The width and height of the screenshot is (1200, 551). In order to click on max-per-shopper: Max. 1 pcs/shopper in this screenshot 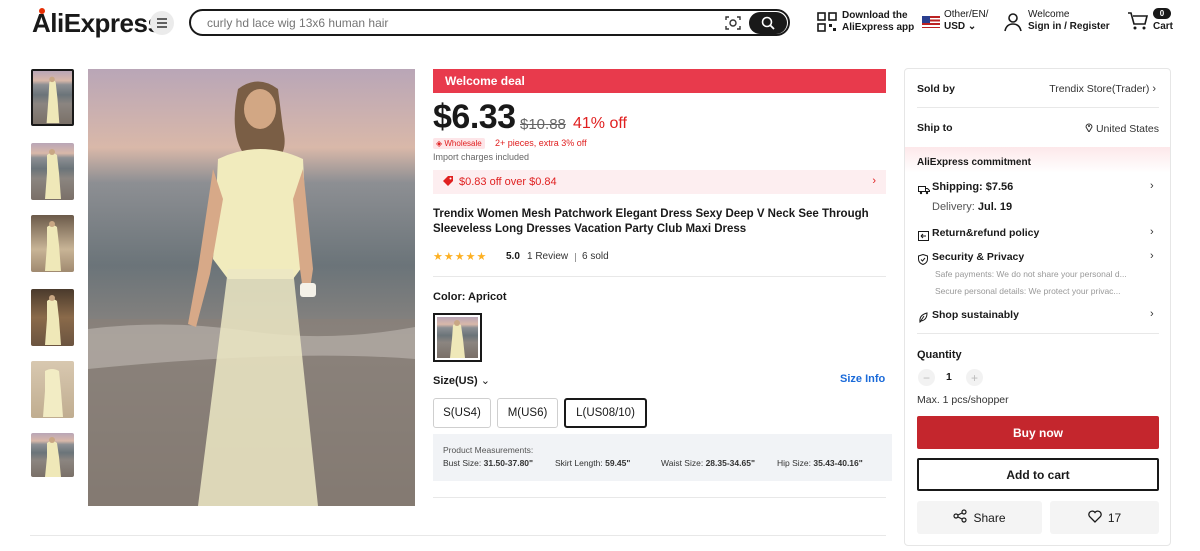, I will do `click(963, 400)`.